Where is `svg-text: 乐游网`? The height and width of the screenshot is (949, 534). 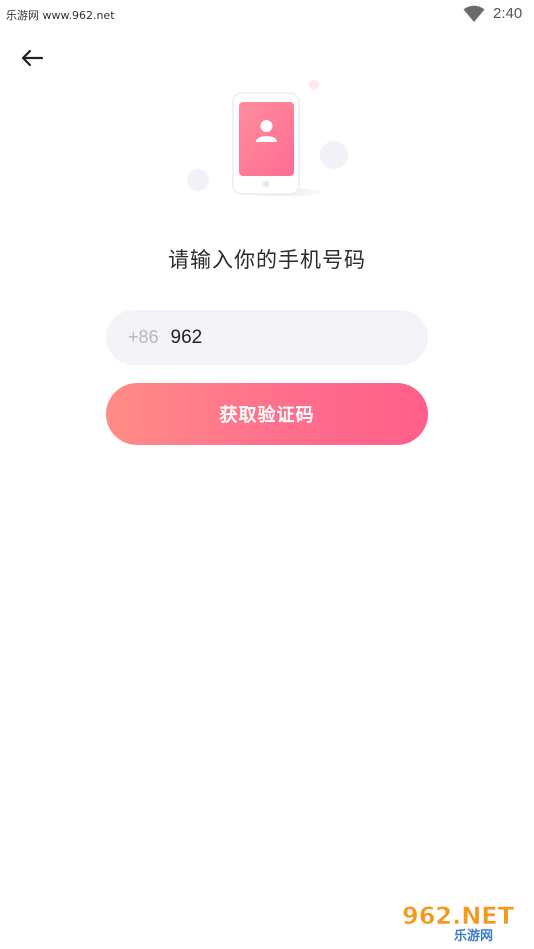 svg-text: 乐游网 is located at coordinates (473, 936).